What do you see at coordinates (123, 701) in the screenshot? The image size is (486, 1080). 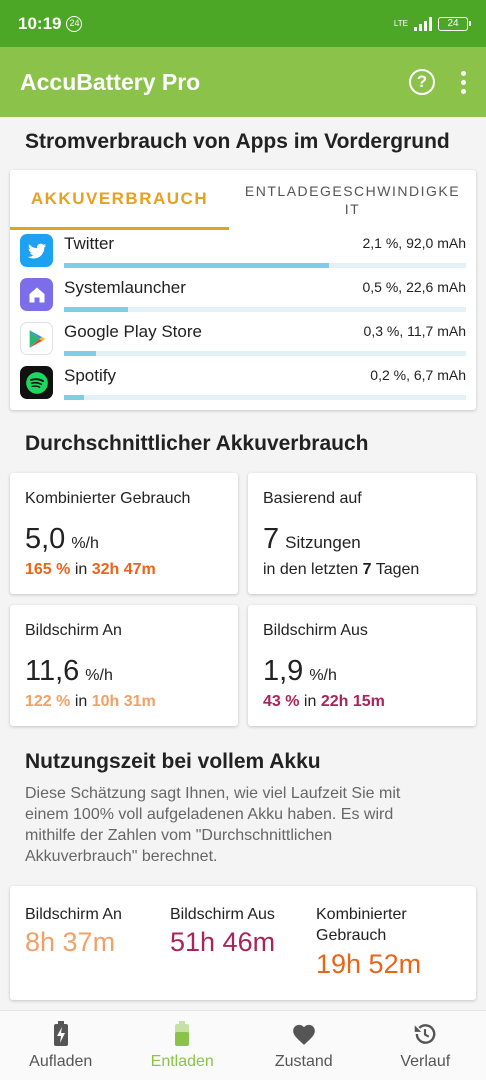 I see `screen-on-time: 10h 31m` at bounding box center [123, 701].